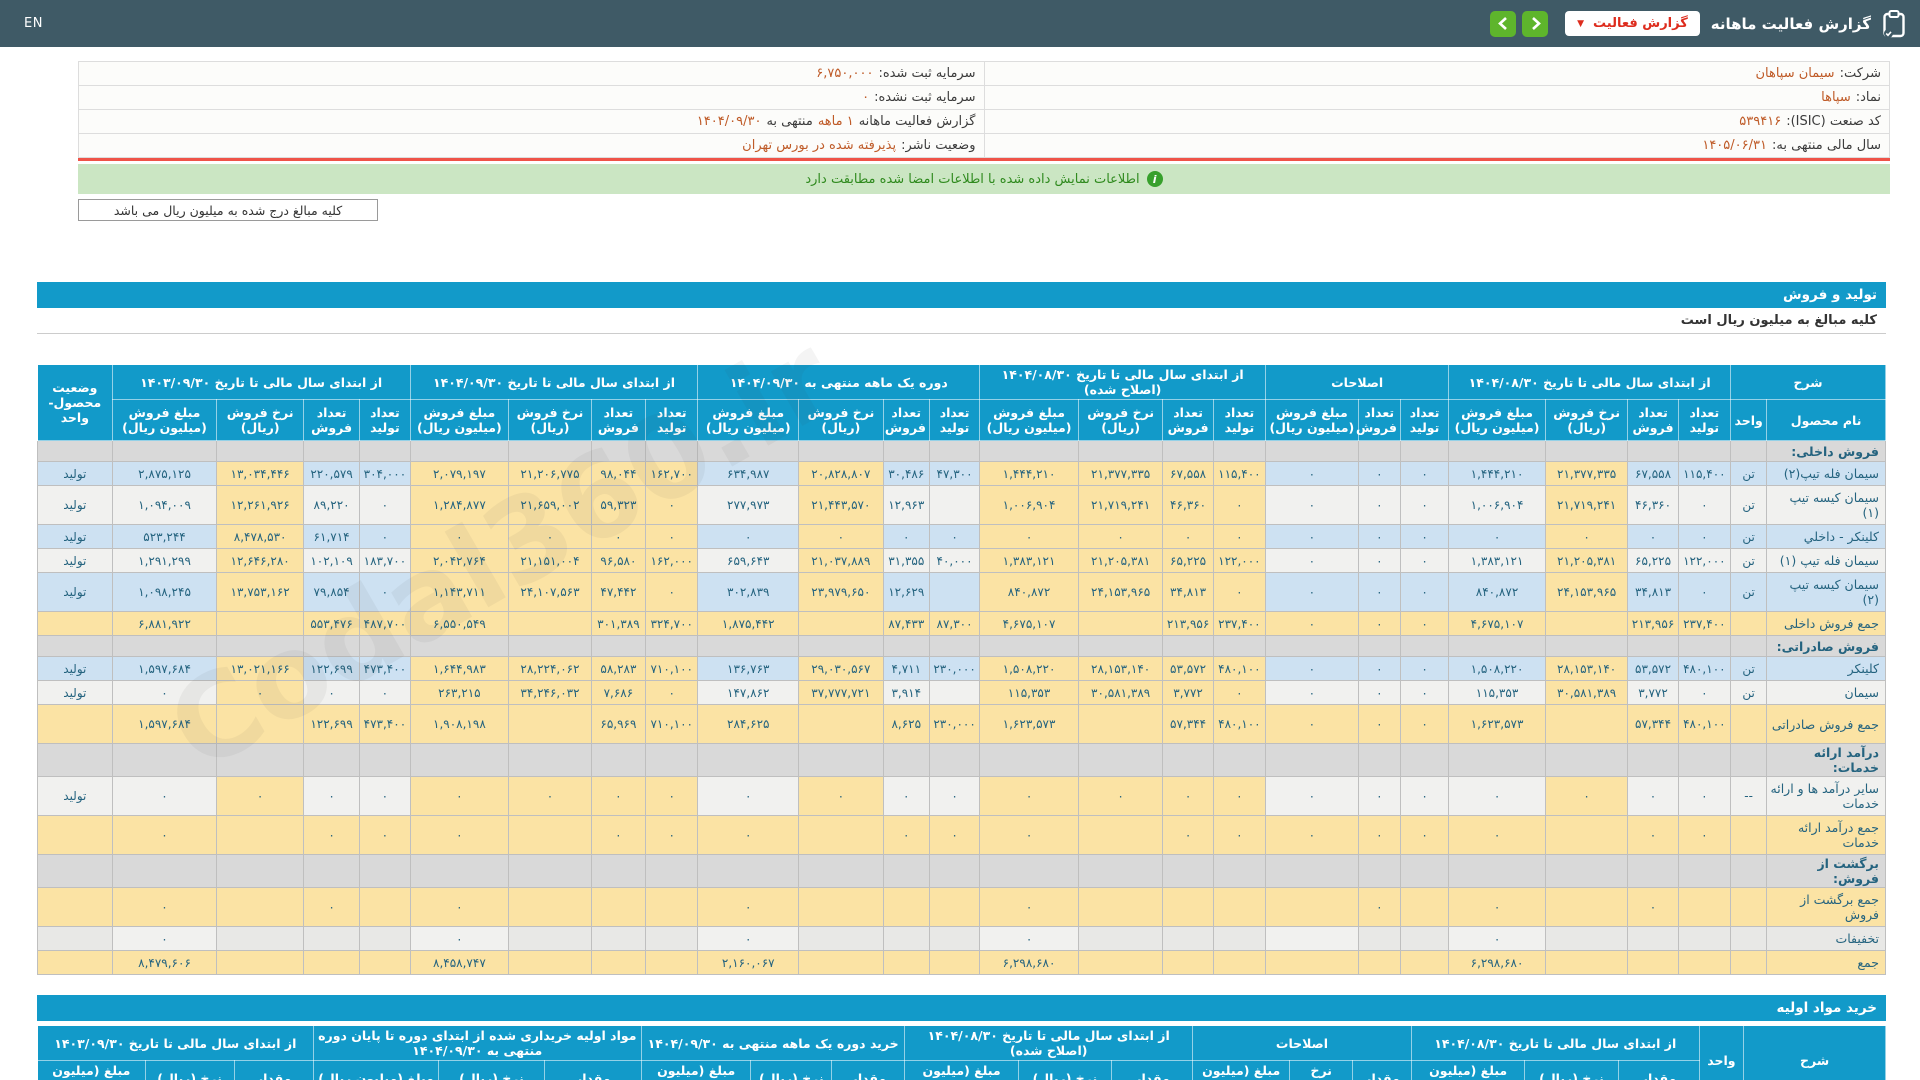  What do you see at coordinates (550, 560) in the screenshot?
I see `table-cell: ۲۱,۱۵۱,۰۰۴` at bounding box center [550, 560].